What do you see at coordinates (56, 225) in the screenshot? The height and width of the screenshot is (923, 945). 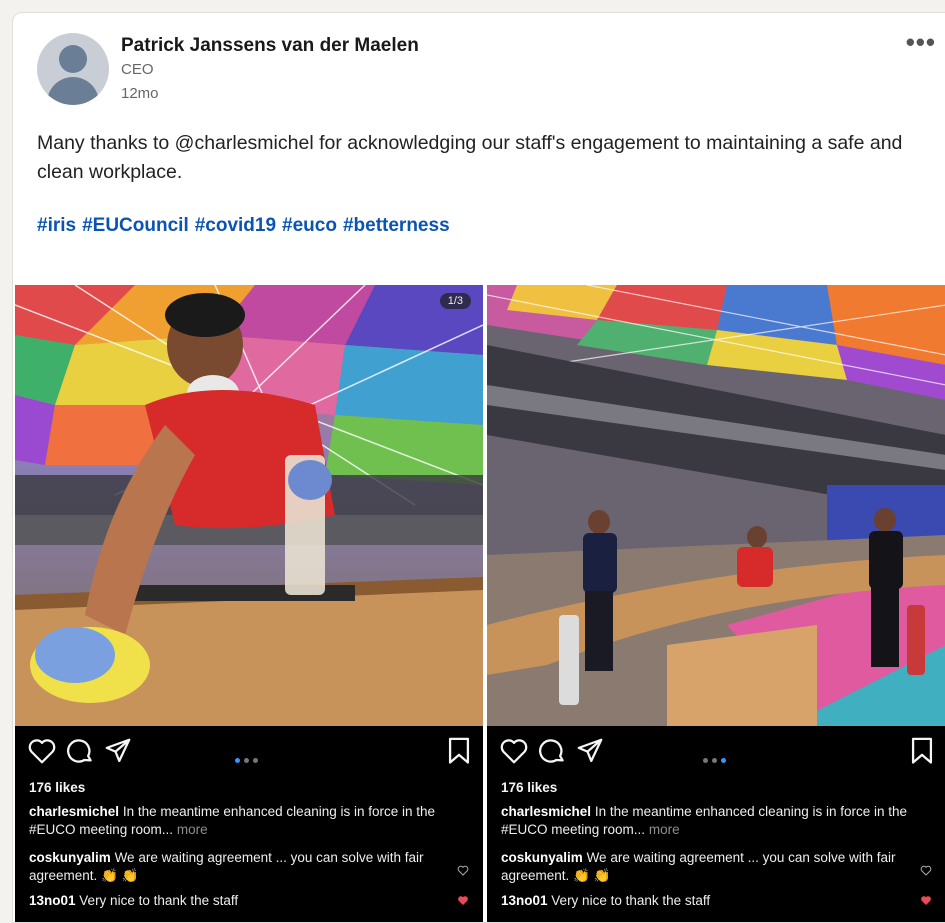 I see `hashtag-link: #iris` at bounding box center [56, 225].